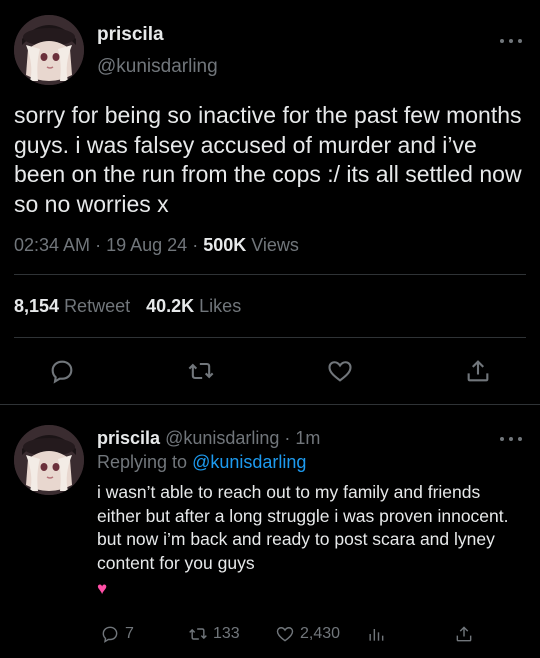  I want to click on likes-stat: 40.2K Likes, so click(193, 306).